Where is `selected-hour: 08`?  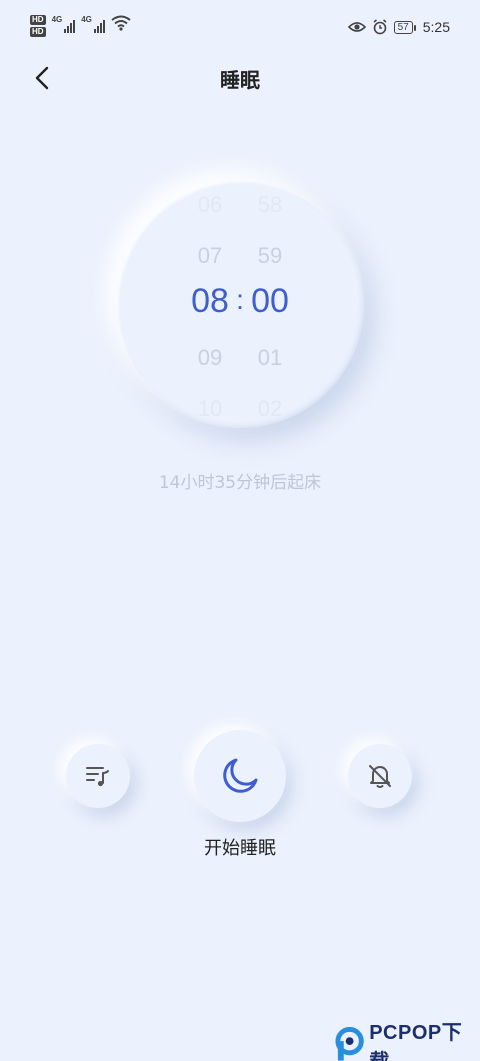 selected-hour: 08 is located at coordinates (210, 301).